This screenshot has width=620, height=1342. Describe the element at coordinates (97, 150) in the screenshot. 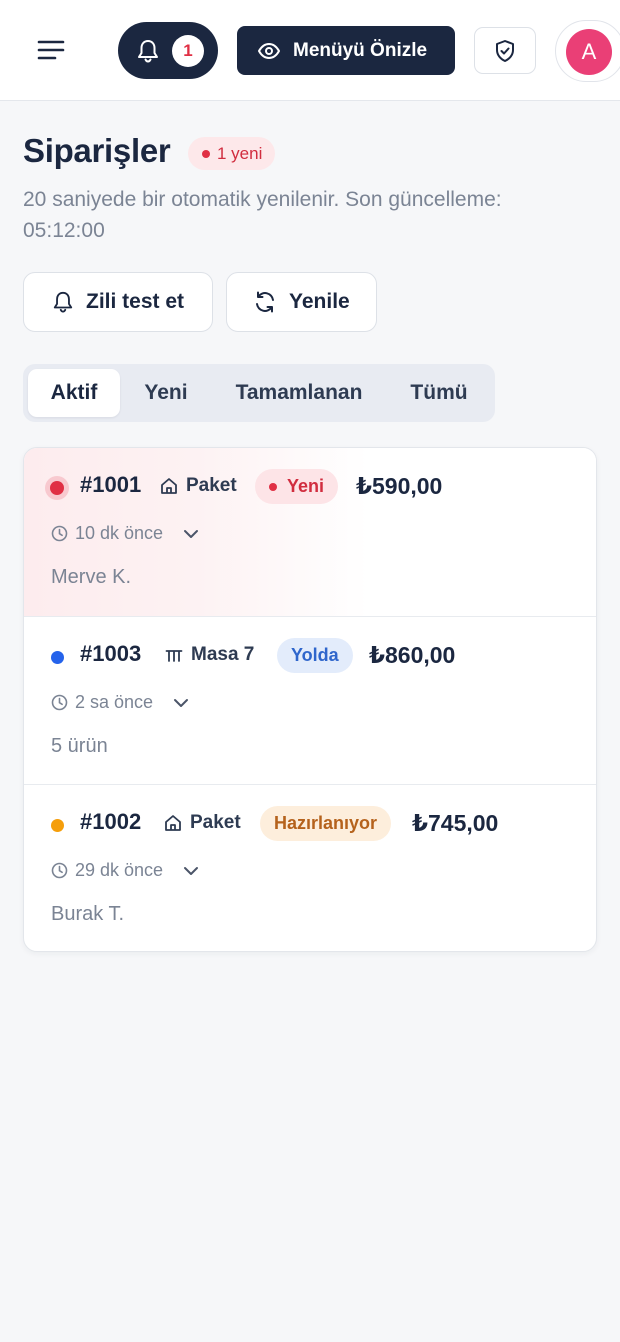

I see `page-title: Siparişler` at that location.